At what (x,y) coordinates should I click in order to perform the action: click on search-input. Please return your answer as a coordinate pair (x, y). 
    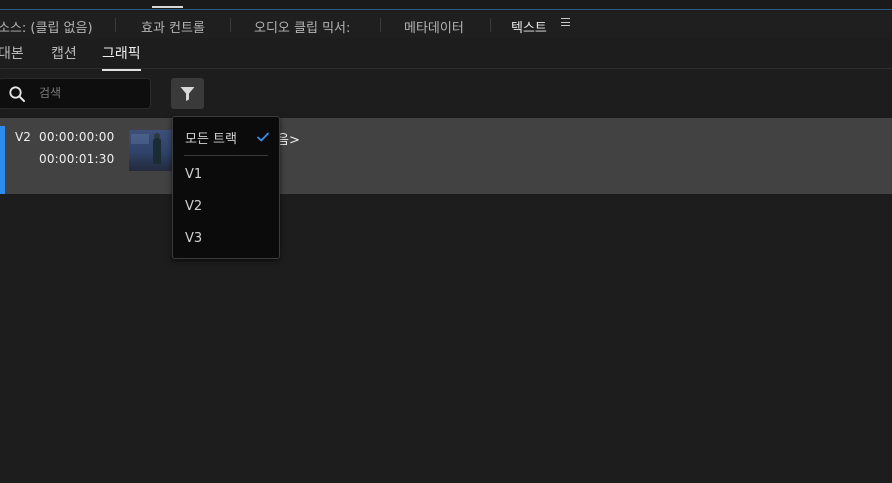
    Looking at the image, I should click on (91, 93).